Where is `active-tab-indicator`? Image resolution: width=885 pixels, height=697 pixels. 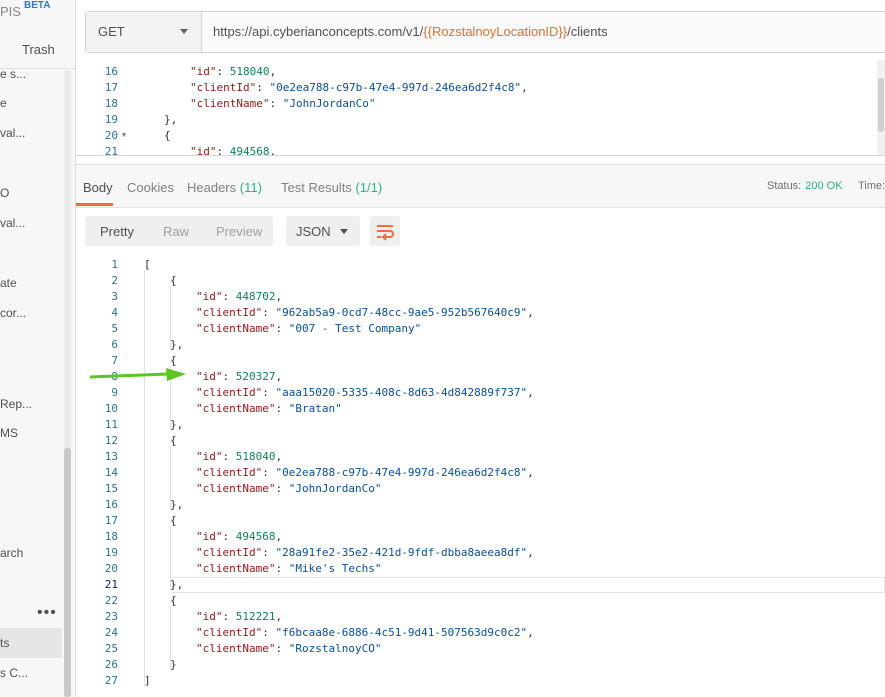 active-tab-indicator is located at coordinates (94, 204).